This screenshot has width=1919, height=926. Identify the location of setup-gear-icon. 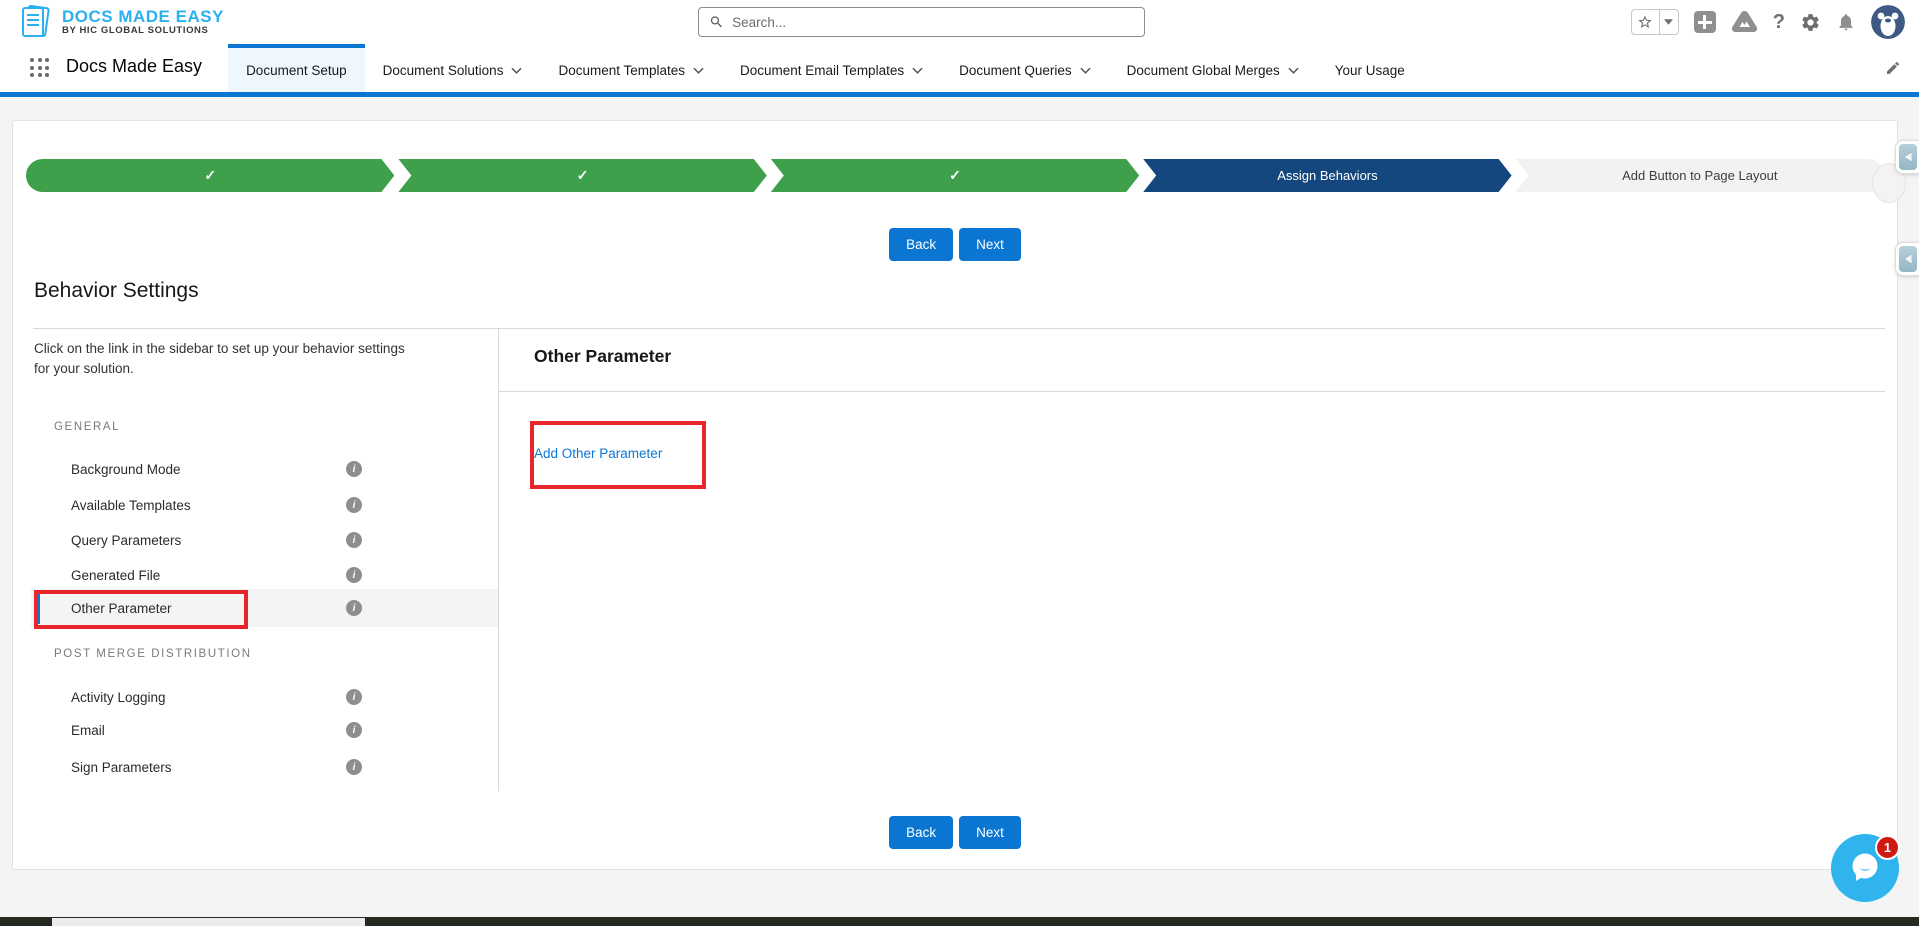
(1810, 22).